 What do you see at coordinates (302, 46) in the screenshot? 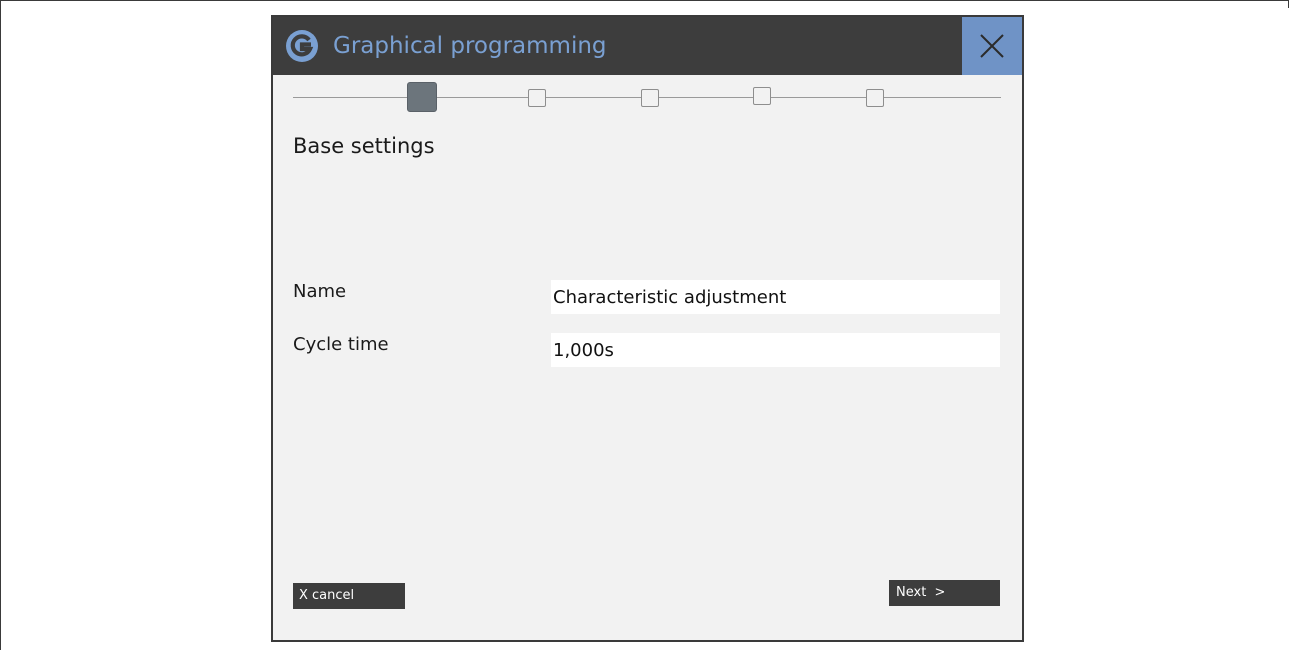
I see `logo-icon` at bounding box center [302, 46].